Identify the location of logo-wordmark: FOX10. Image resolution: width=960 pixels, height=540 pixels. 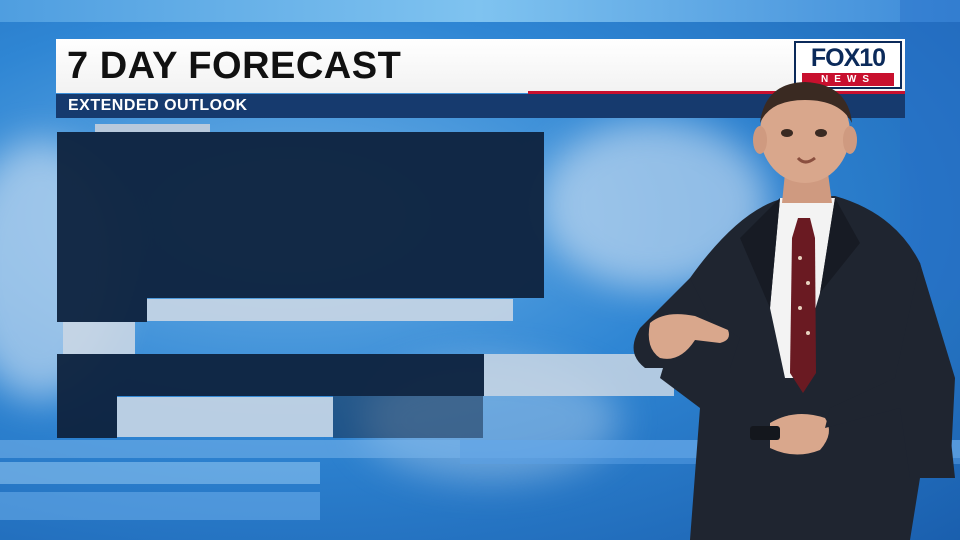
(848, 58).